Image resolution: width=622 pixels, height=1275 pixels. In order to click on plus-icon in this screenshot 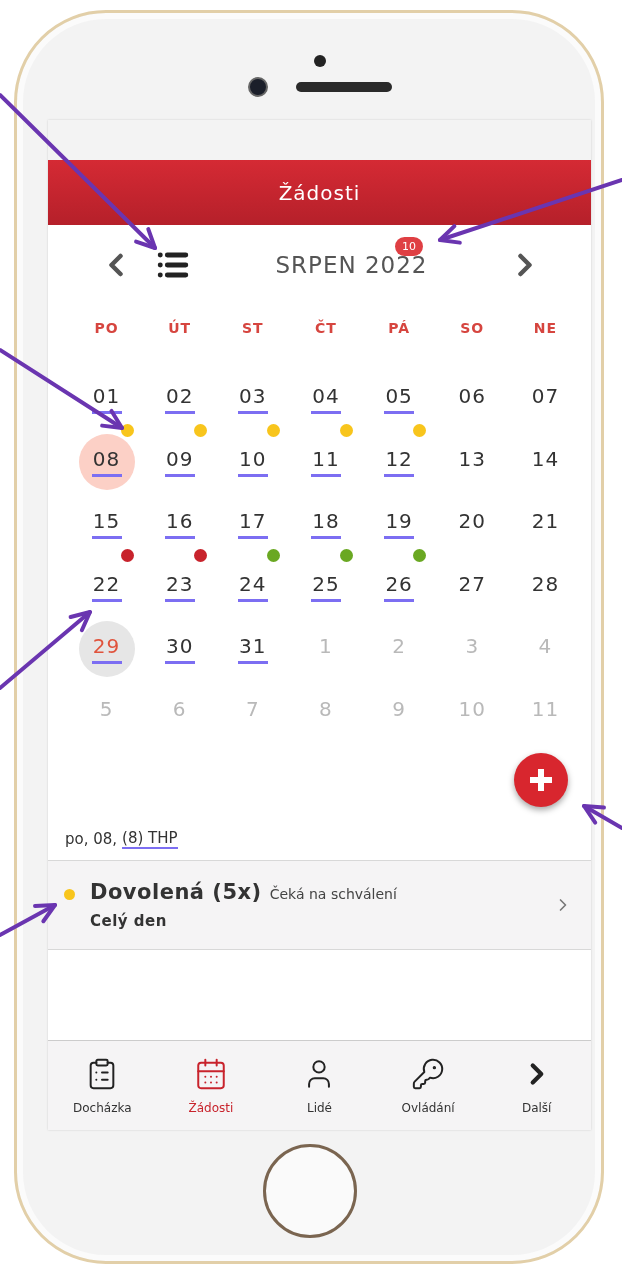, I will do `click(541, 780)`.